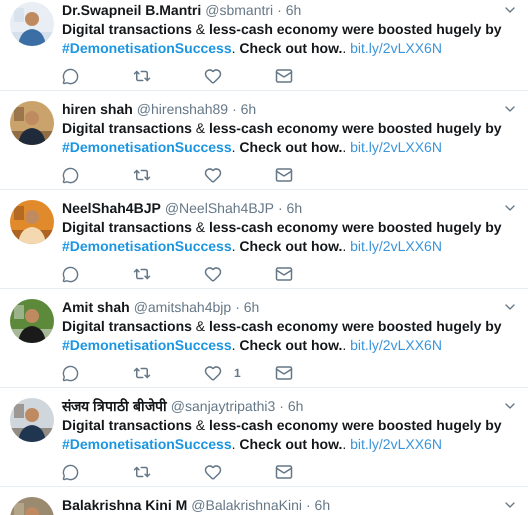 The image size is (528, 515). I want to click on user-name: Dr.Swapneil B.Mantri, so click(132, 10).